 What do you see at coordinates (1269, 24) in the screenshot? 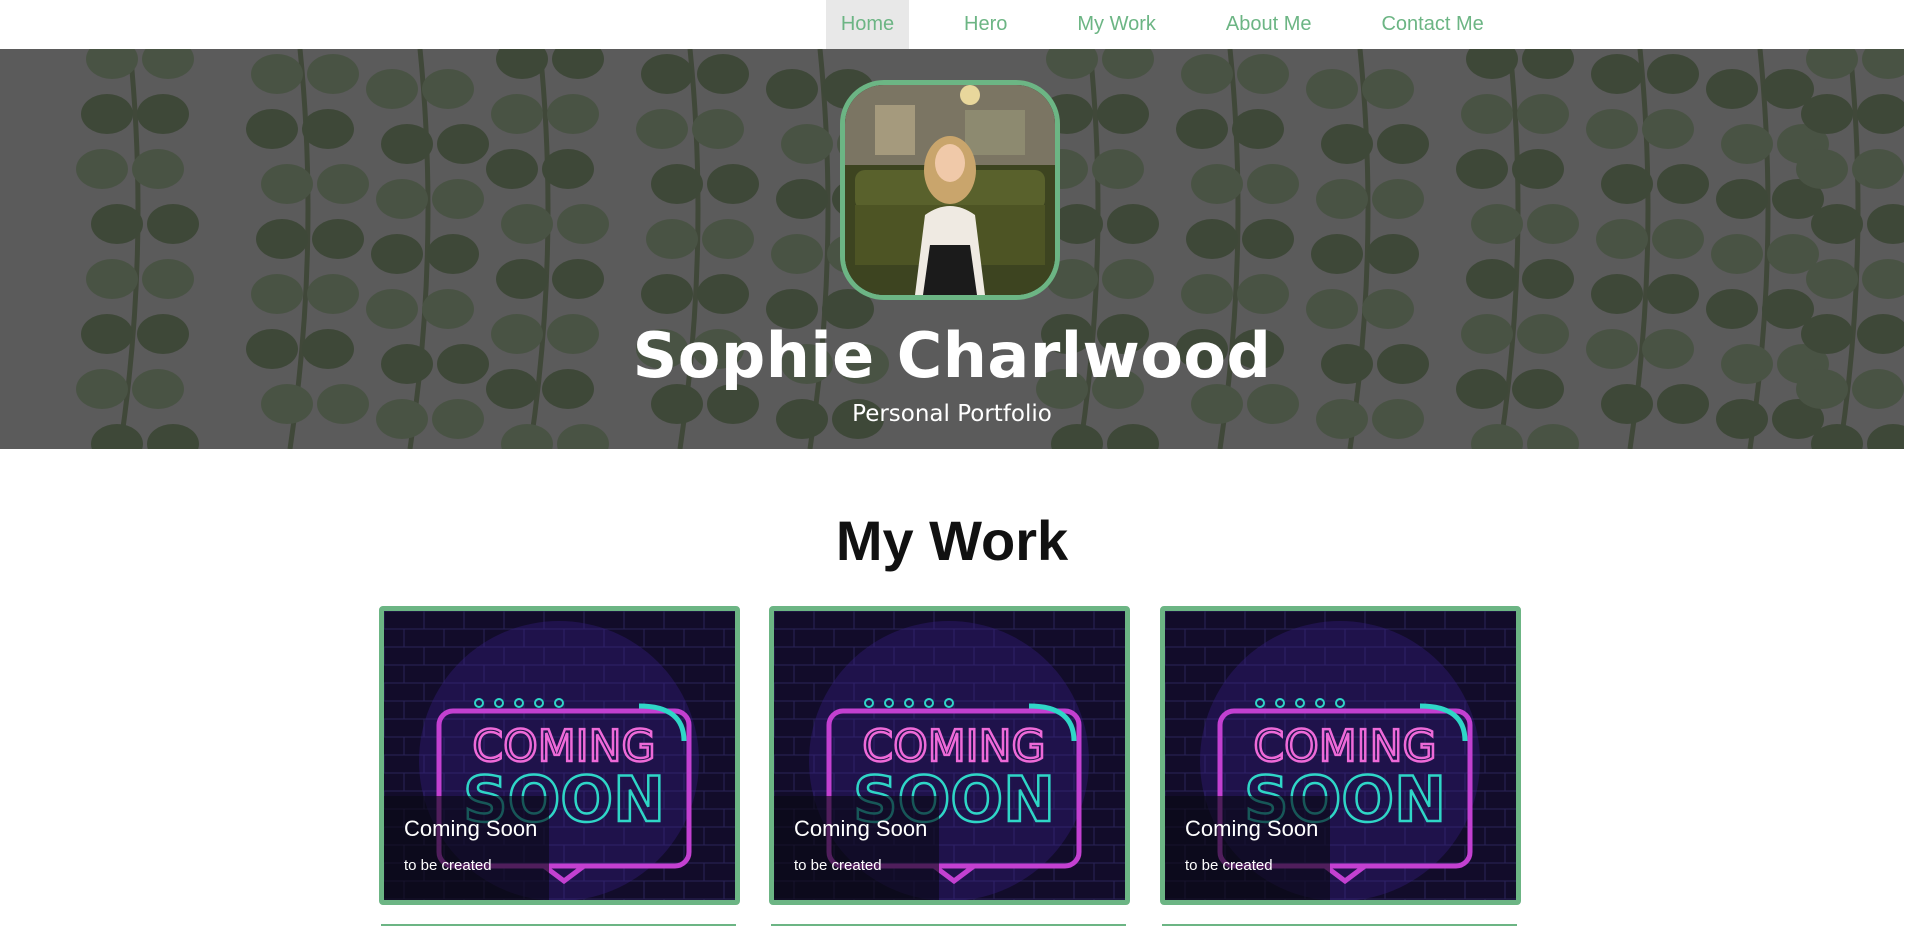
I see `nav-item-about-me: About Me` at bounding box center [1269, 24].